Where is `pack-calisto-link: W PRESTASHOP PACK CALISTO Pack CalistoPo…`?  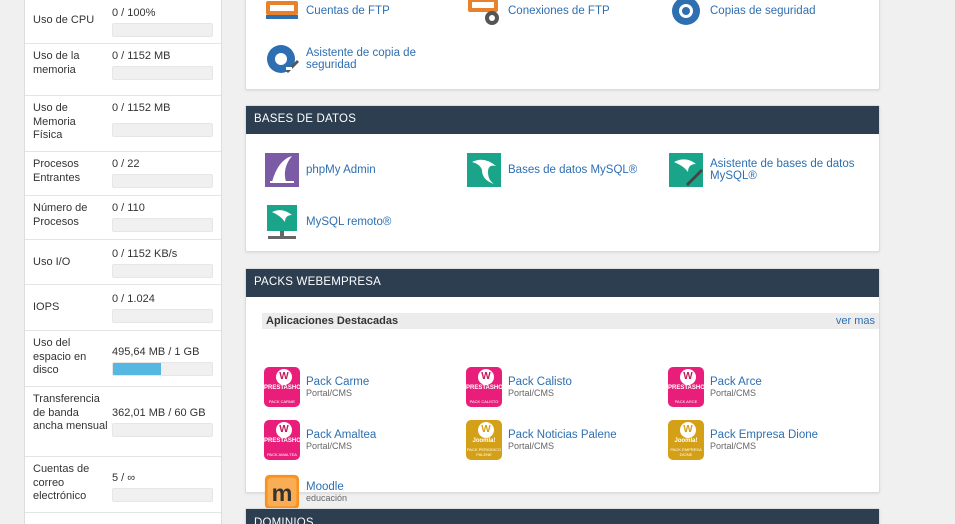 pack-calisto-link: W PRESTASHOP PACK CALISTO Pack CalistoPo… is located at coordinates (559, 387).